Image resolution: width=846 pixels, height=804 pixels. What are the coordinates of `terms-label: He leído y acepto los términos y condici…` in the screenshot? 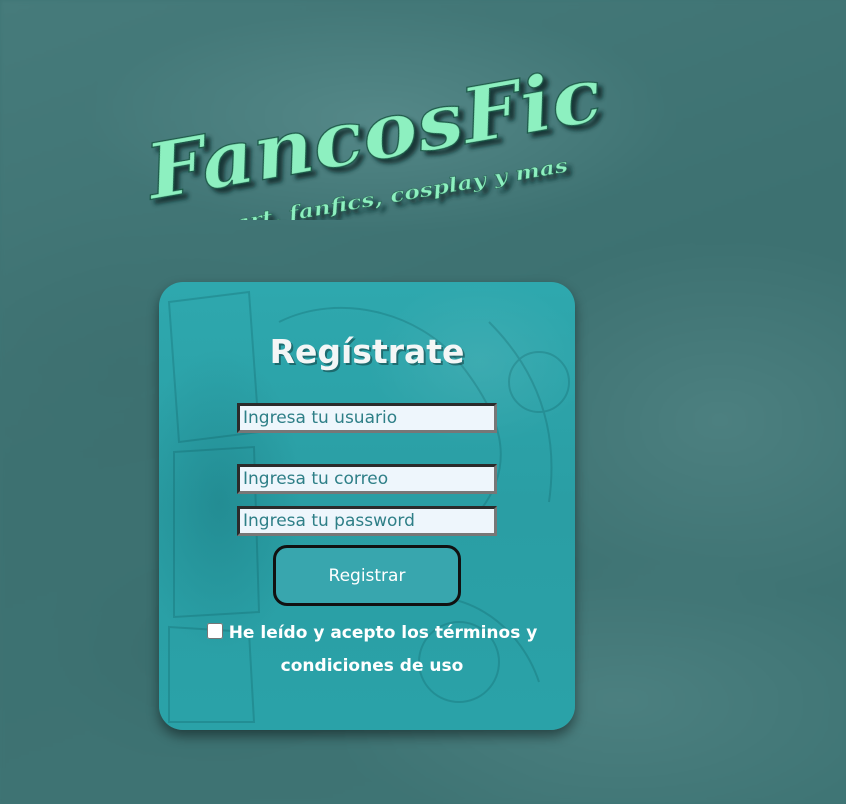 It's located at (383, 649).